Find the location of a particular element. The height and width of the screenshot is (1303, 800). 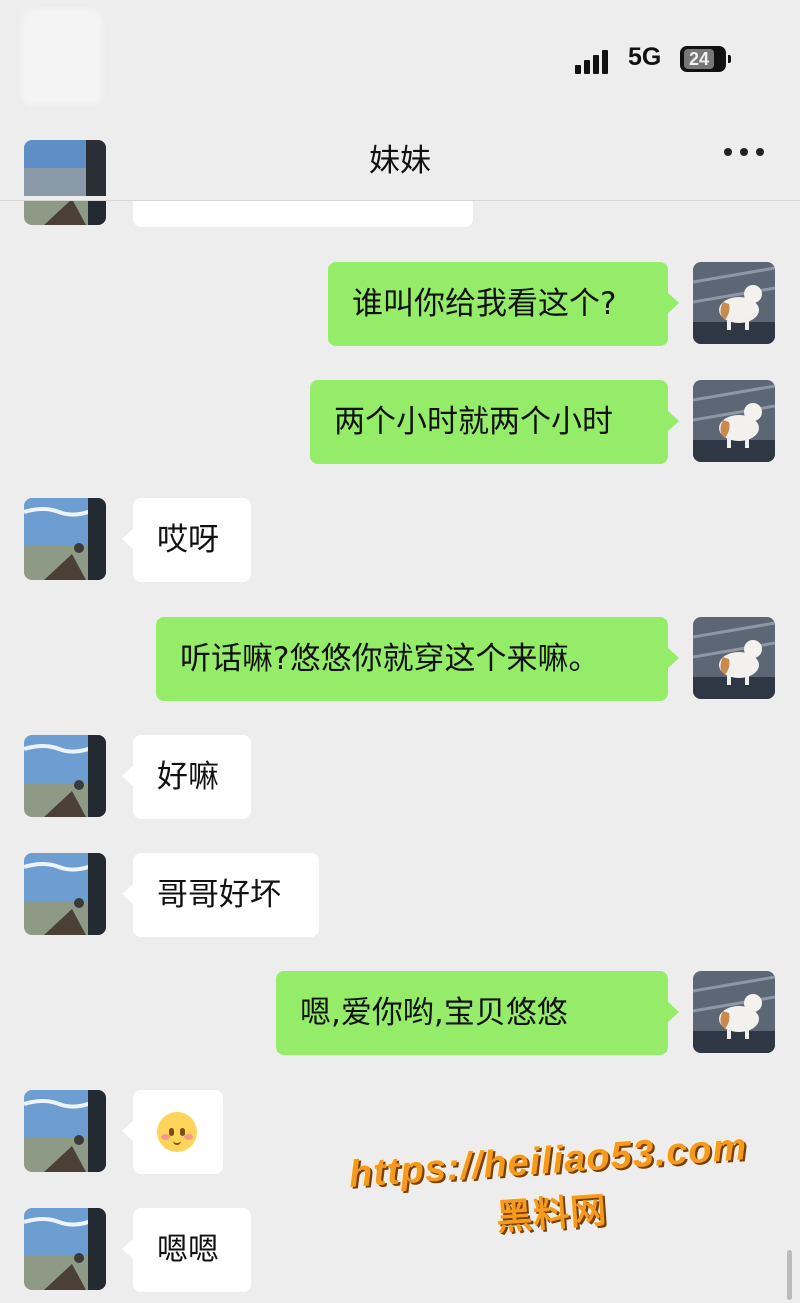

message-row is located at coordinates (400, 214).